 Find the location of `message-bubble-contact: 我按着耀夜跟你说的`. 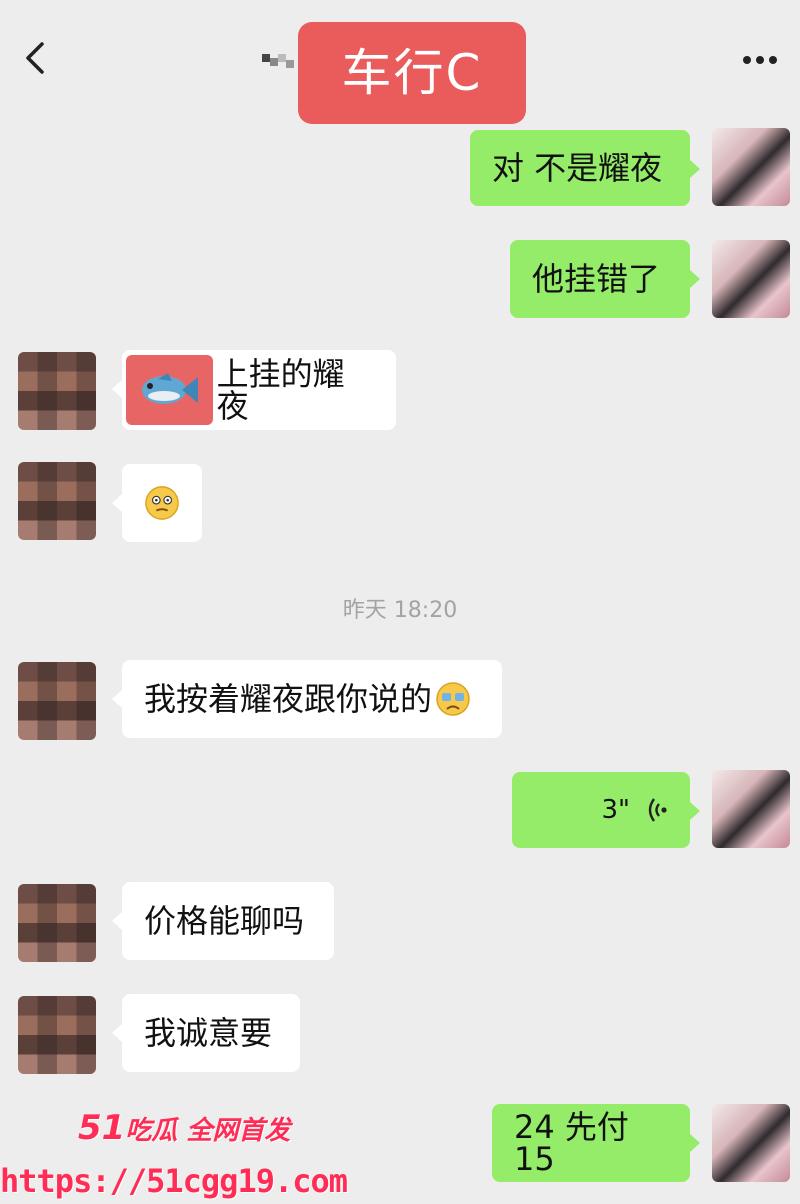

message-bubble-contact: 我按着耀夜跟你说的 is located at coordinates (307, 699).